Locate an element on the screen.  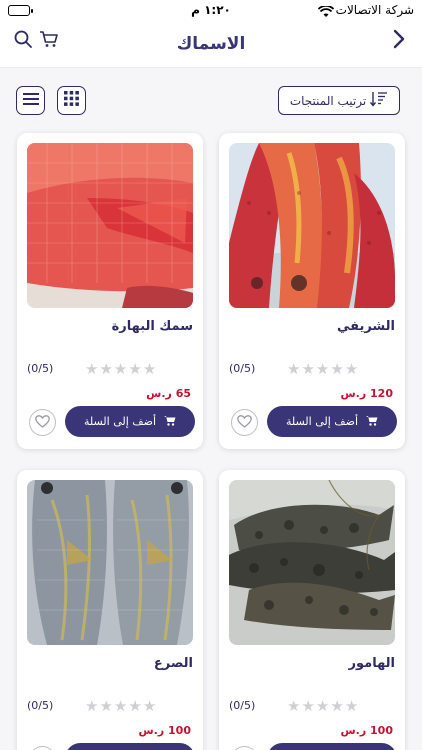
app-header: الاسماك is located at coordinates (211, 45).